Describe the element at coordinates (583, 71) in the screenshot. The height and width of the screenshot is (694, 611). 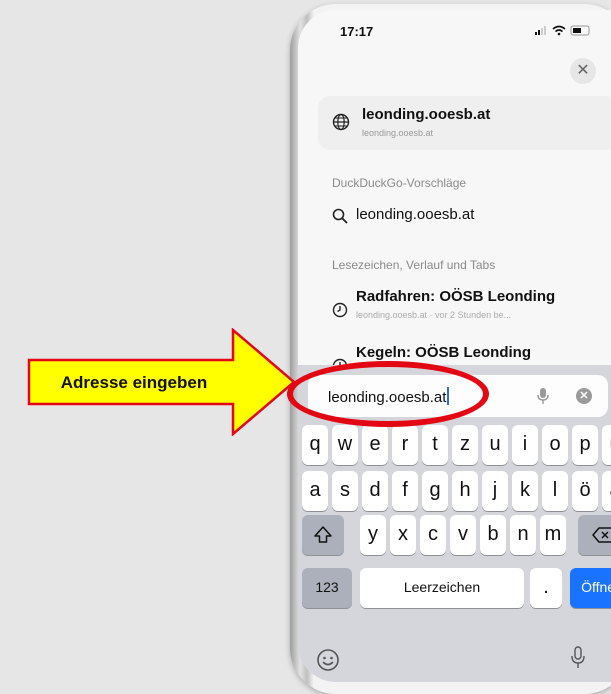
I see `close-button: ✕` at that location.